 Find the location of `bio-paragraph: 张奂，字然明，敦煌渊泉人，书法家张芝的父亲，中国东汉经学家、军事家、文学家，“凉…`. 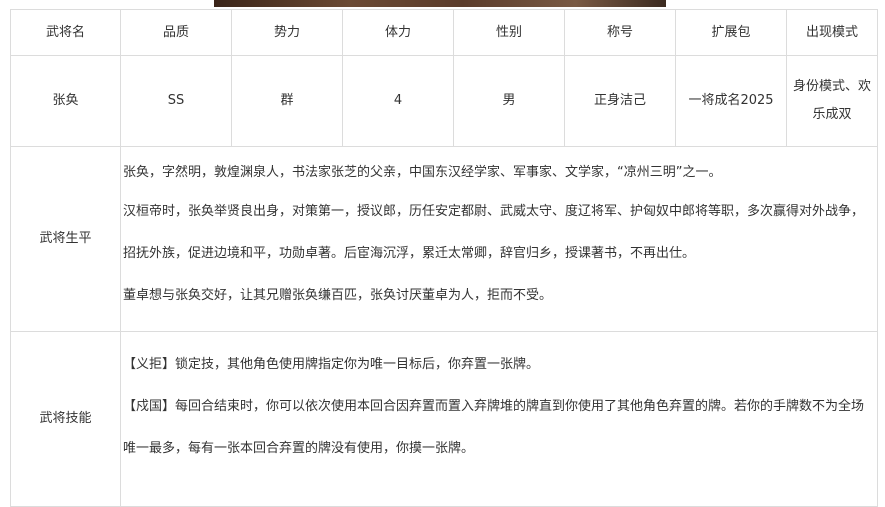

bio-paragraph: 张奂，字然明，敦煌渊泉人，书法家张芝的父亲，中国东汉经学家、军事家、文学家，“凉… is located at coordinates (422, 172).